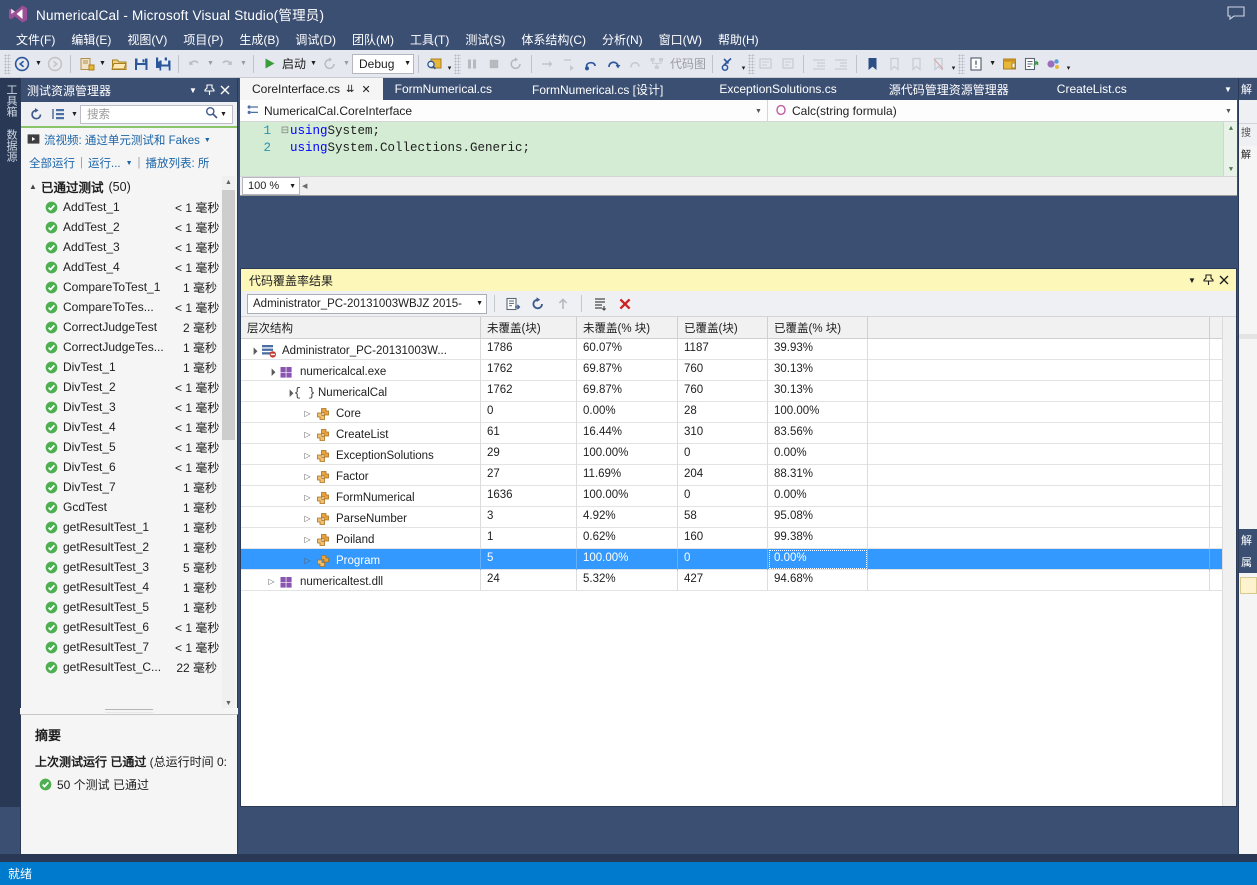 The width and height of the screenshot is (1257, 885). I want to click on save-icon, so click(141, 64).